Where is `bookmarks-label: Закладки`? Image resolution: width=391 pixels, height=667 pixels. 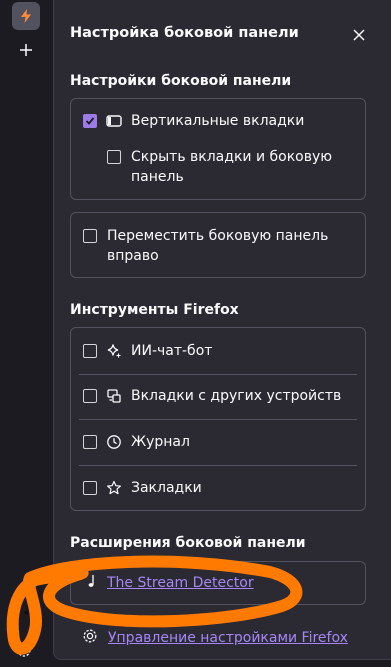
bookmarks-label: Закладки is located at coordinates (166, 488).